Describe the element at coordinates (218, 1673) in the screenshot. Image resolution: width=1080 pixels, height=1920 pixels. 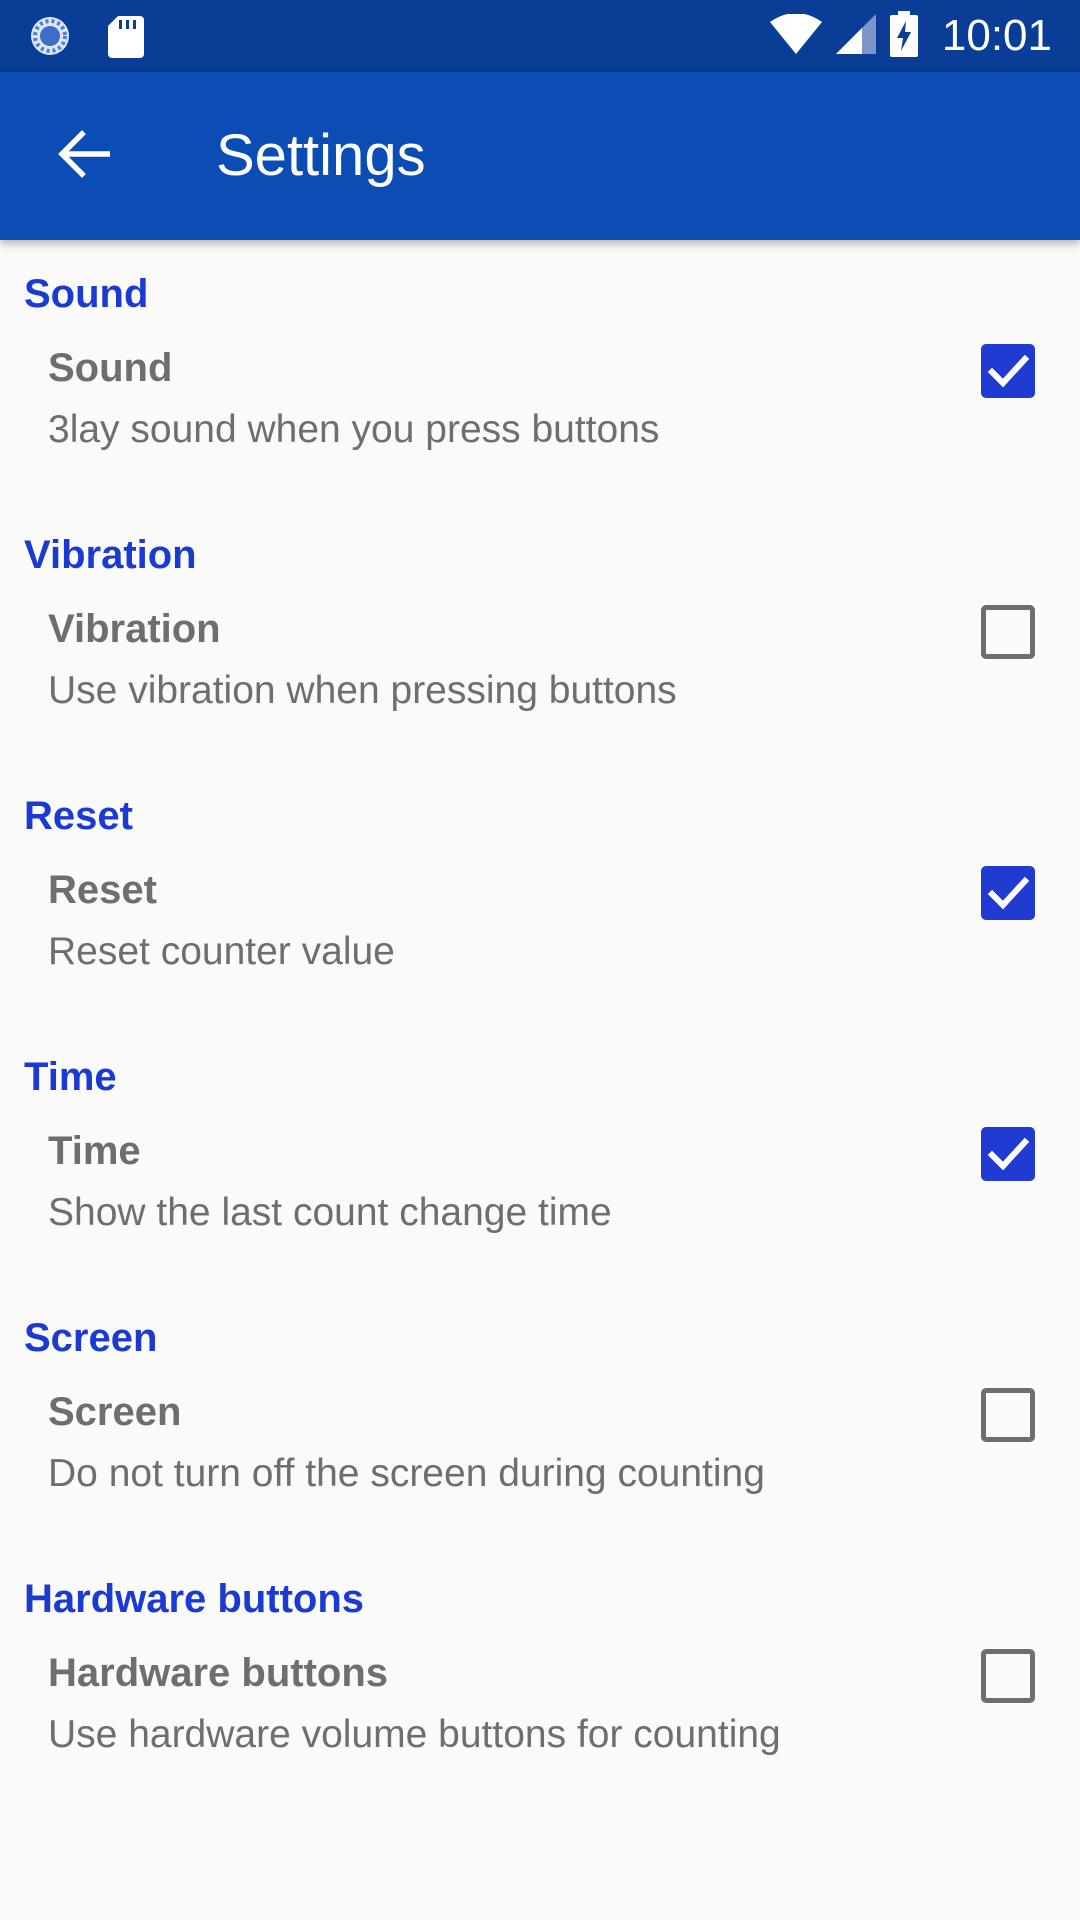
I see `pref-title: Hardware buttons` at that location.